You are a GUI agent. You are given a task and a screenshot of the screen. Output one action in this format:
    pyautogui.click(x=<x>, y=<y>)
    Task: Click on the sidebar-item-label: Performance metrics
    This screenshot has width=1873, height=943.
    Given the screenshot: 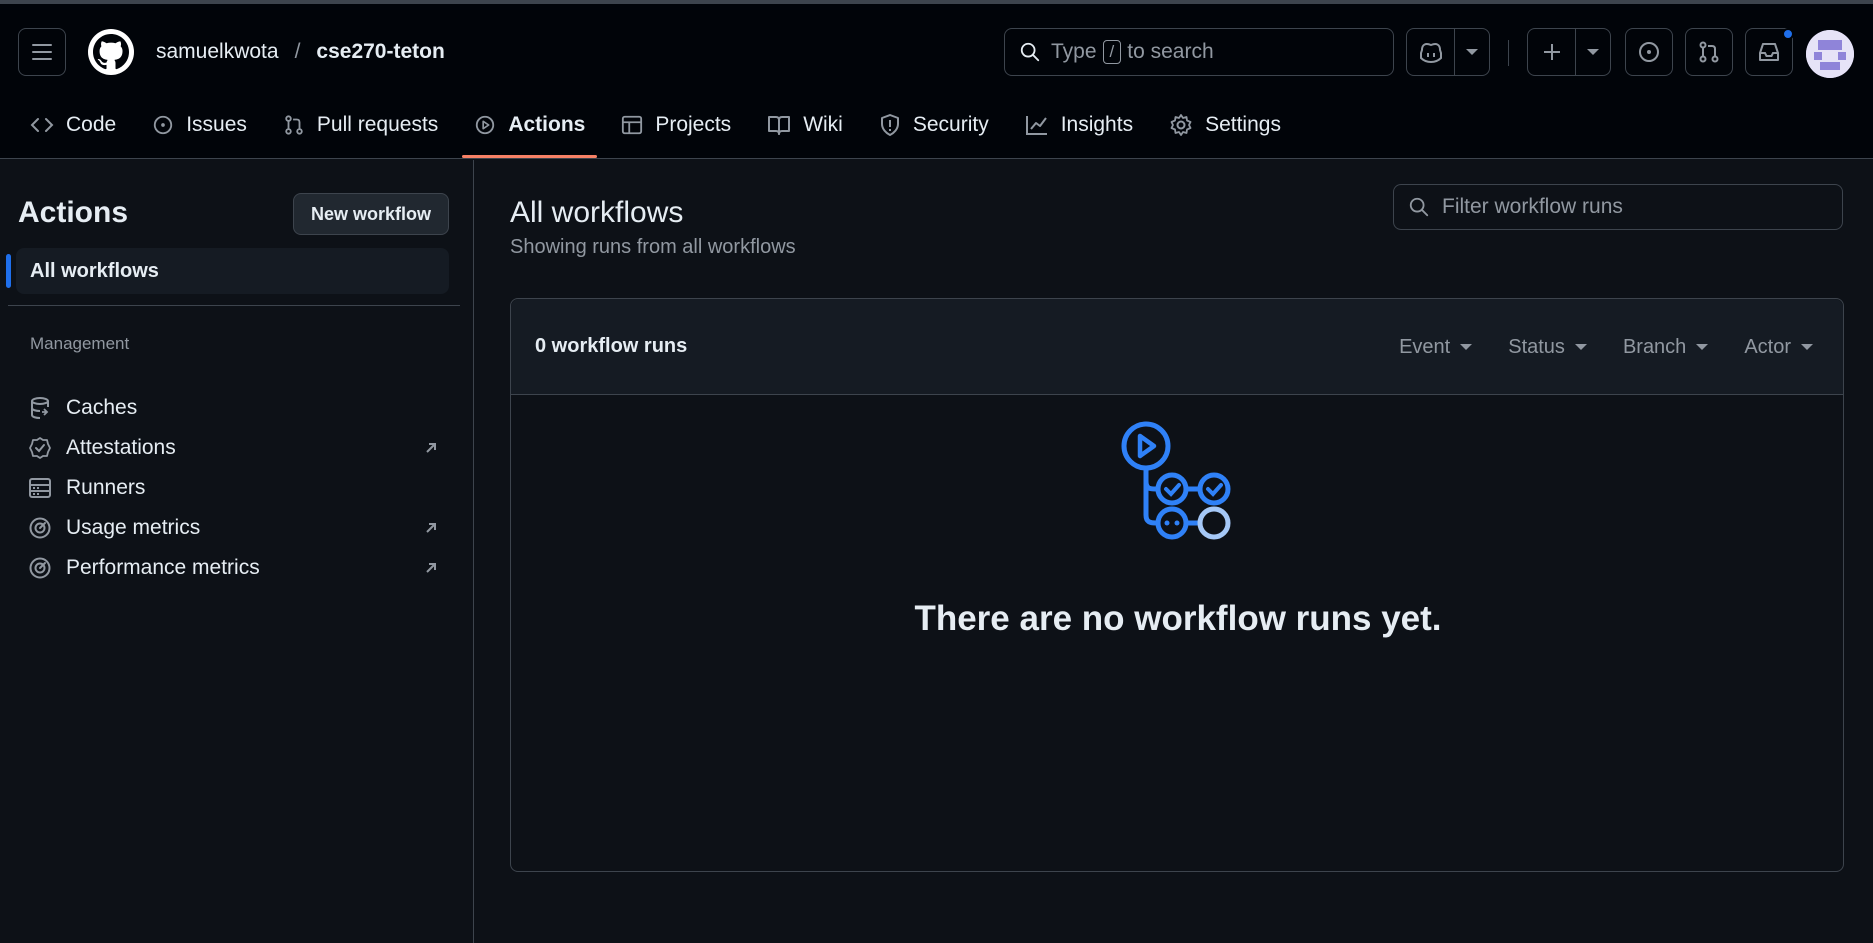 What is the action you would take?
    pyautogui.click(x=163, y=567)
    